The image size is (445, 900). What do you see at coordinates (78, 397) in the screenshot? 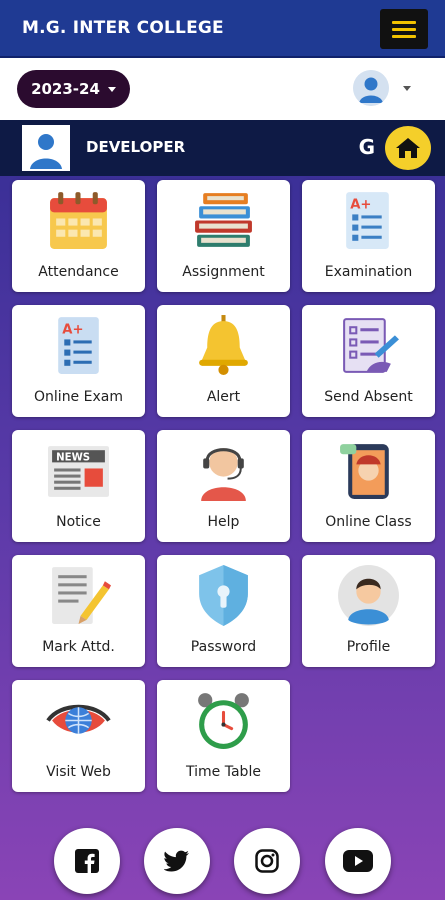
I see `menu-tile-label: Online Exam` at bounding box center [78, 397].